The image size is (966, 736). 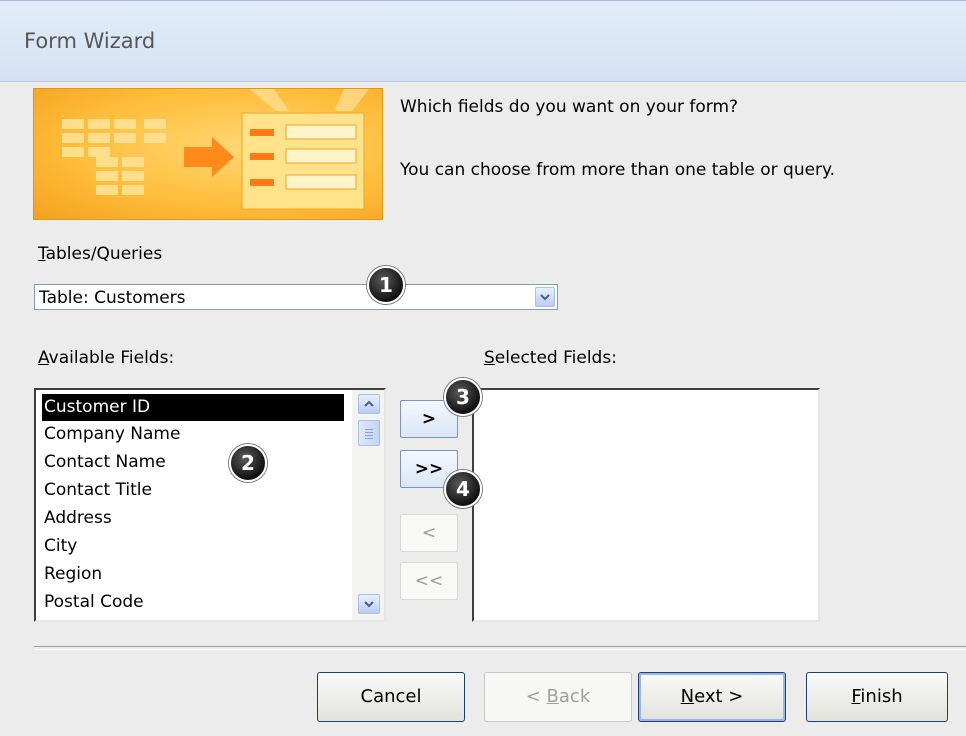 I want to click on selected-fields-list, so click(x=646, y=505).